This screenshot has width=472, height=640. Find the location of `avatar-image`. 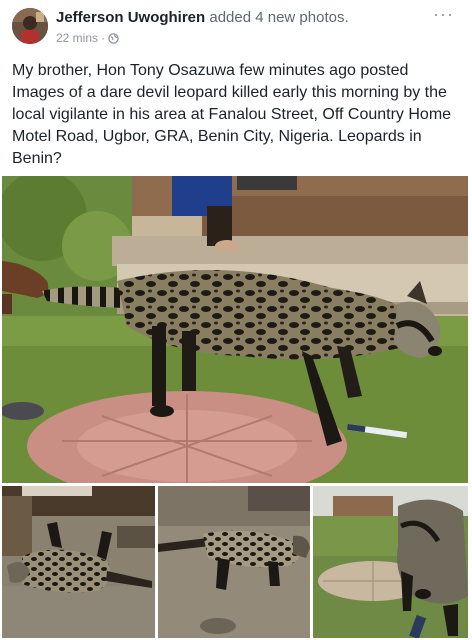

avatar-image is located at coordinates (30, 26).